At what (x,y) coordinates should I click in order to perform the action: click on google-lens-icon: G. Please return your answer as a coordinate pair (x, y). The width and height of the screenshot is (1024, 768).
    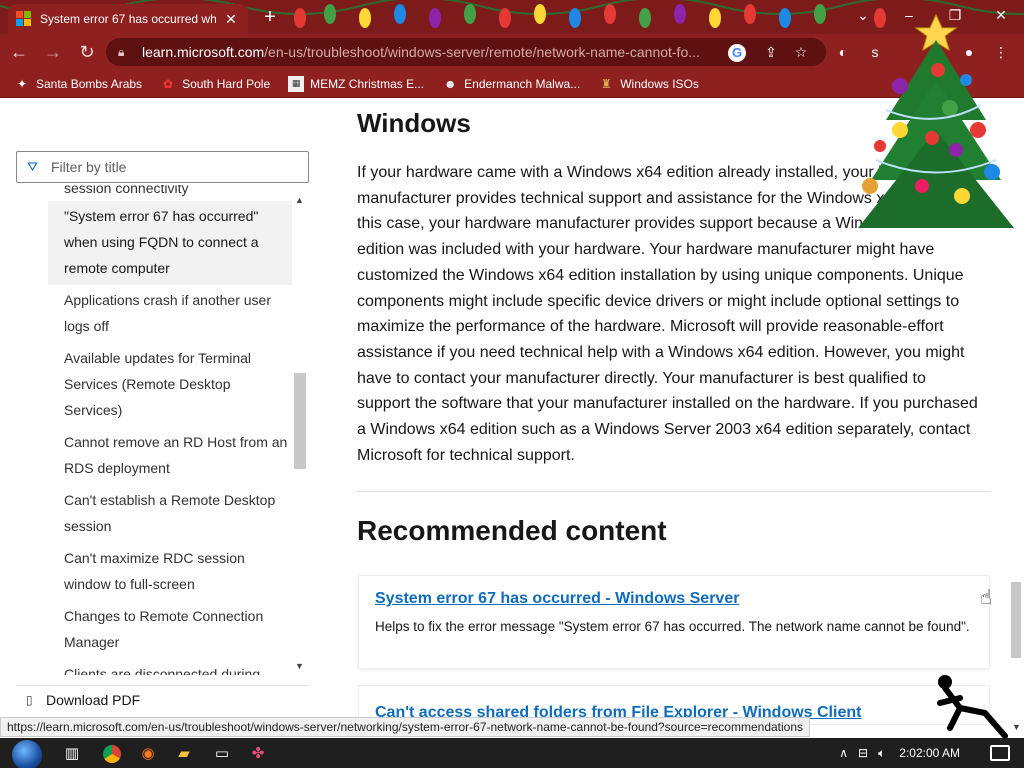
    Looking at the image, I should click on (737, 53).